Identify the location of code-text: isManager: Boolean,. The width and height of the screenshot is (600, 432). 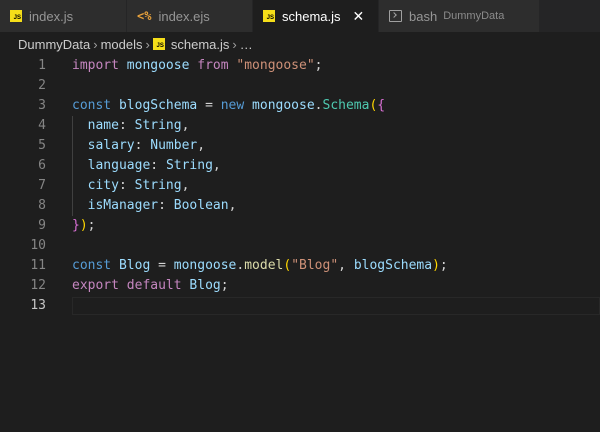
(154, 206).